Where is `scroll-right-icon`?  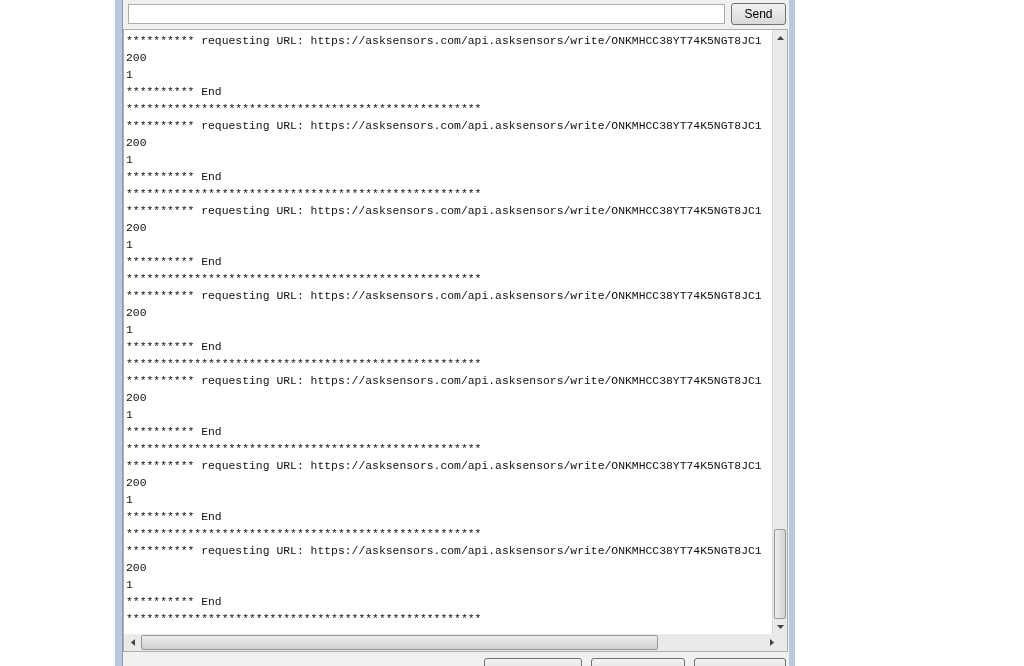 scroll-right-icon is located at coordinates (772, 642).